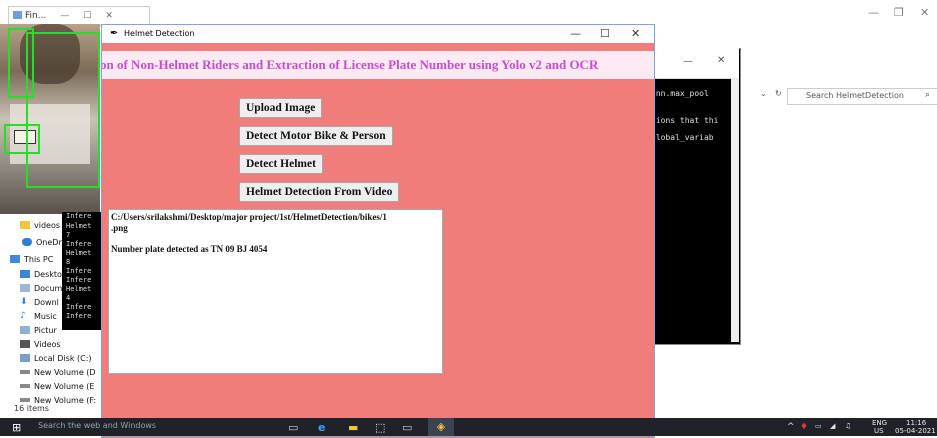  What do you see at coordinates (804, 427) in the screenshot?
I see `antivirus-icon: ♦` at bounding box center [804, 427].